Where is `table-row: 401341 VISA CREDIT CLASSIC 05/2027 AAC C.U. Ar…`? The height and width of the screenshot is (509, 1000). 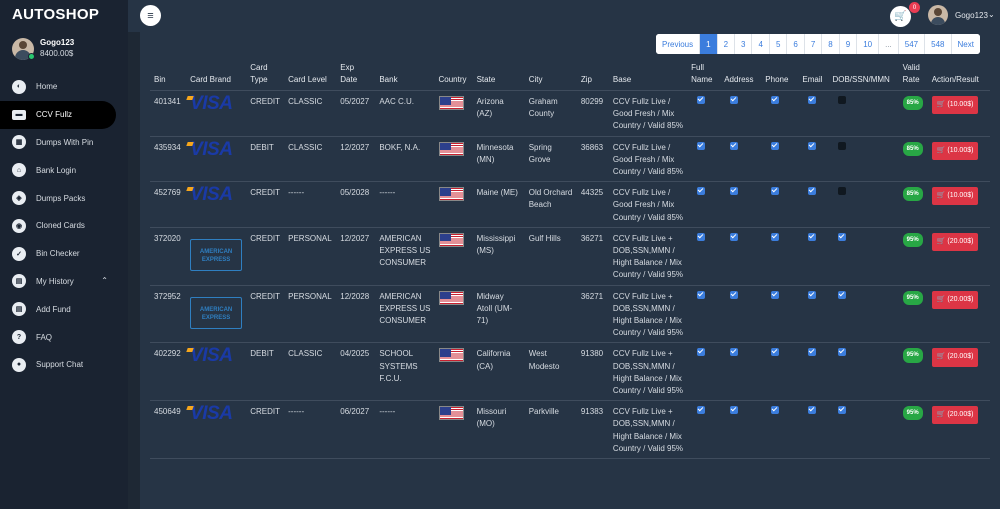
table-row: 401341 VISA CREDIT CLASSIC 05/2027 AAC C.U. Ar… is located at coordinates (570, 113).